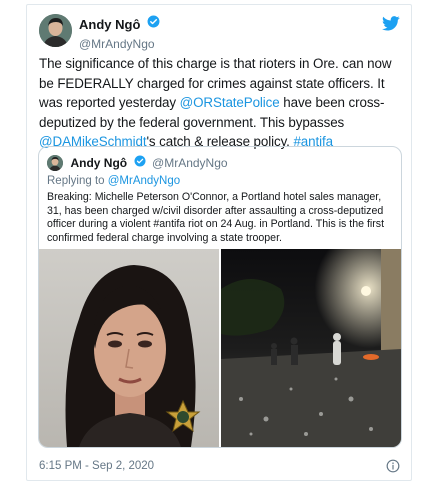 The height and width of the screenshot is (485, 432). I want to click on quoted-reply-context: Replying to @MrAndyNgo, so click(113, 181).